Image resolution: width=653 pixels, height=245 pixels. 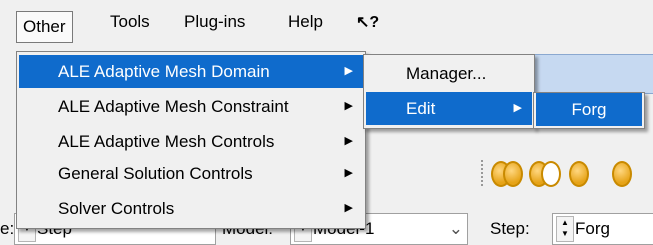 What do you see at coordinates (191, 71) in the screenshot?
I see `menu-item-ale-adaptive-mesh-domain: ALE Adaptive Mesh Domain ▶` at bounding box center [191, 71].